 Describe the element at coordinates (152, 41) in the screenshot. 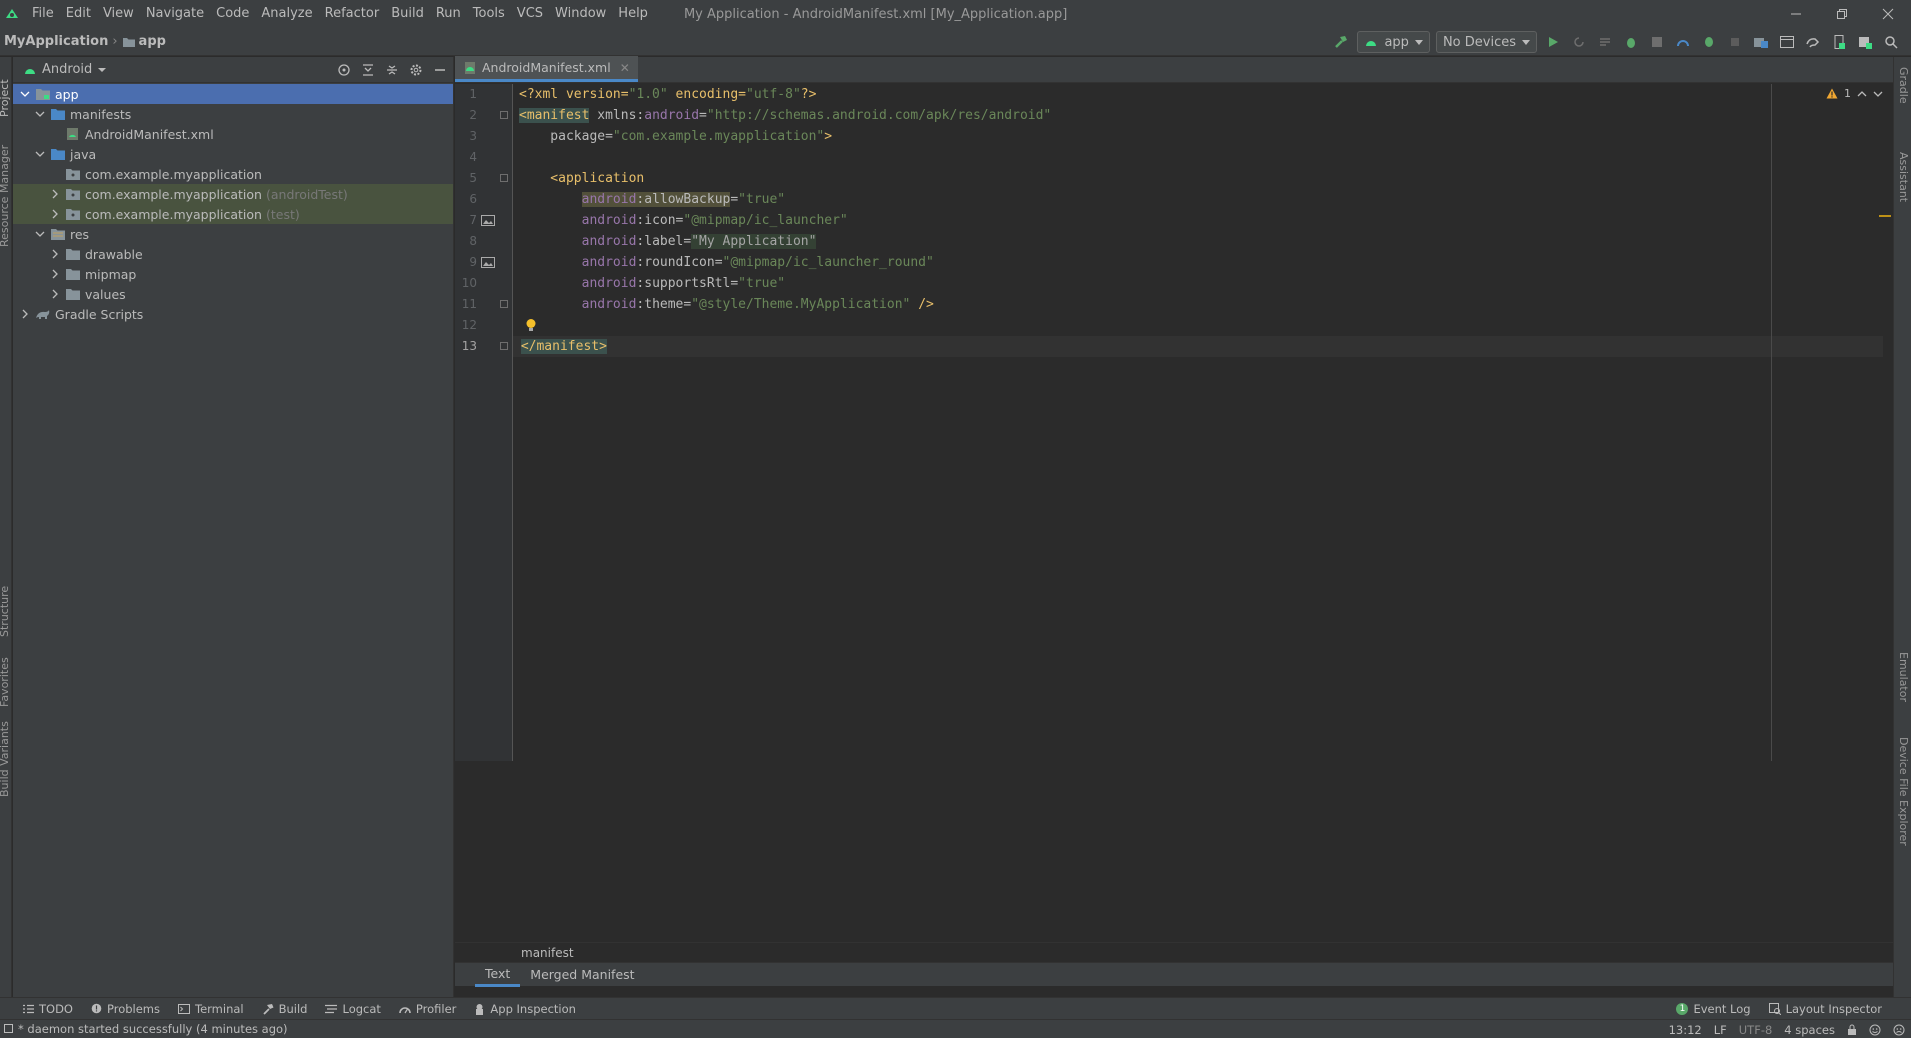

I see `breadcrumb-module: app` at that location.